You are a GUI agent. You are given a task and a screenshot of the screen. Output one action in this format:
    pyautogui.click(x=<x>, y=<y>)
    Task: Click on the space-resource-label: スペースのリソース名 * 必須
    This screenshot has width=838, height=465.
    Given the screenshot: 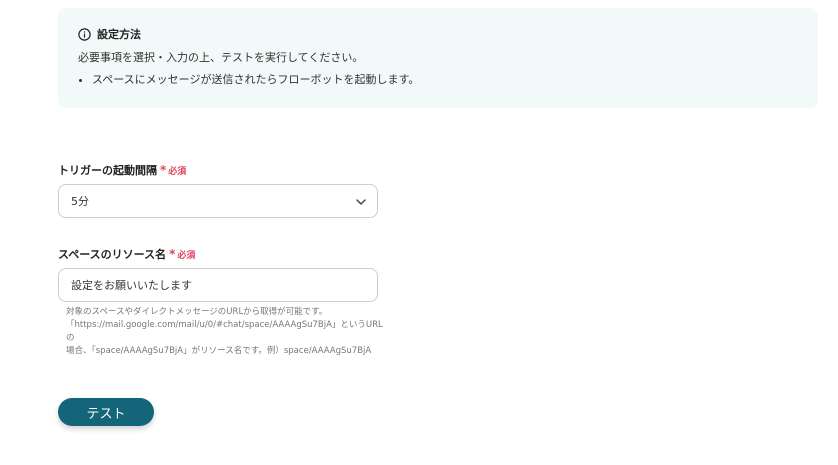 What is the action you would take?
    pyautogui.click(x=126, y=254)
    